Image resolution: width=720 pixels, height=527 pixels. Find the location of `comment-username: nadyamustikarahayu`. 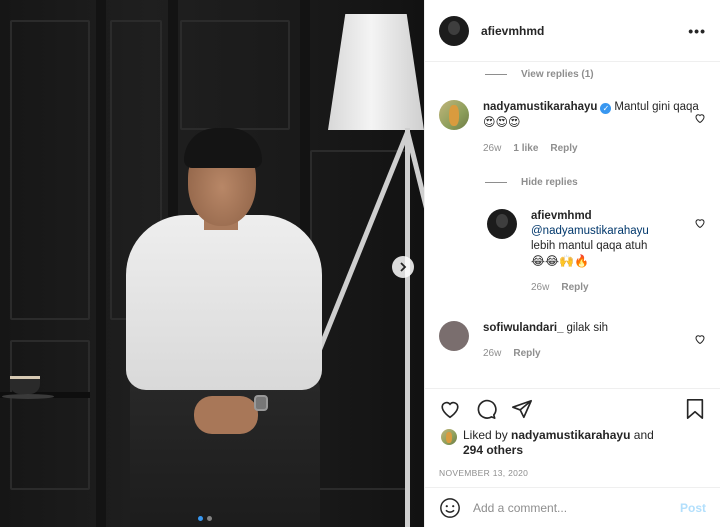

comment-username: nadyamustikarahayu is located at coordinates (540, 107).